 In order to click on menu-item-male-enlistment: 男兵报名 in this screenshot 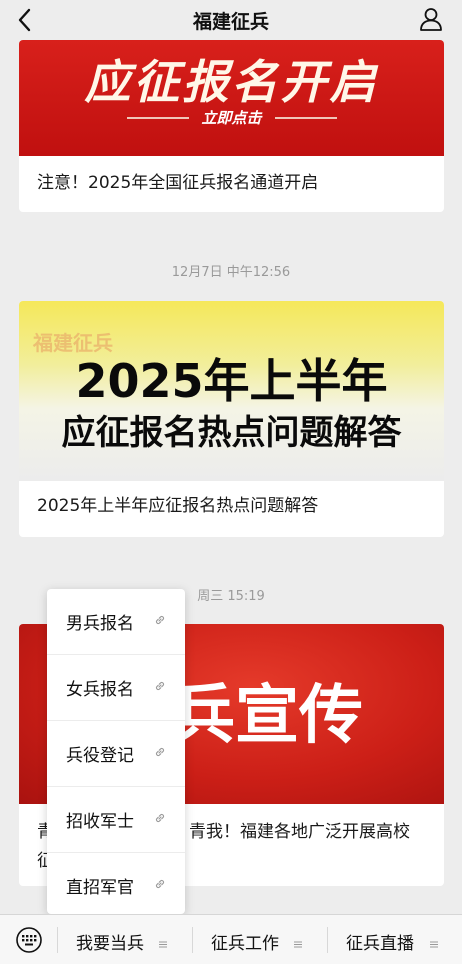, I will do `click(116, 622)`.